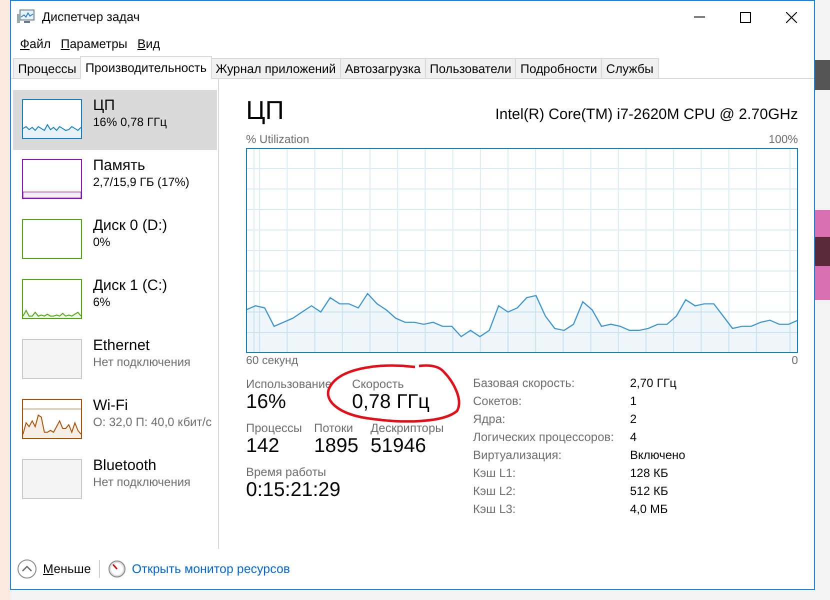 This screenshot has width=830, height=600. I want to click on window-title: Диспетчер задач, so click(91, 17).